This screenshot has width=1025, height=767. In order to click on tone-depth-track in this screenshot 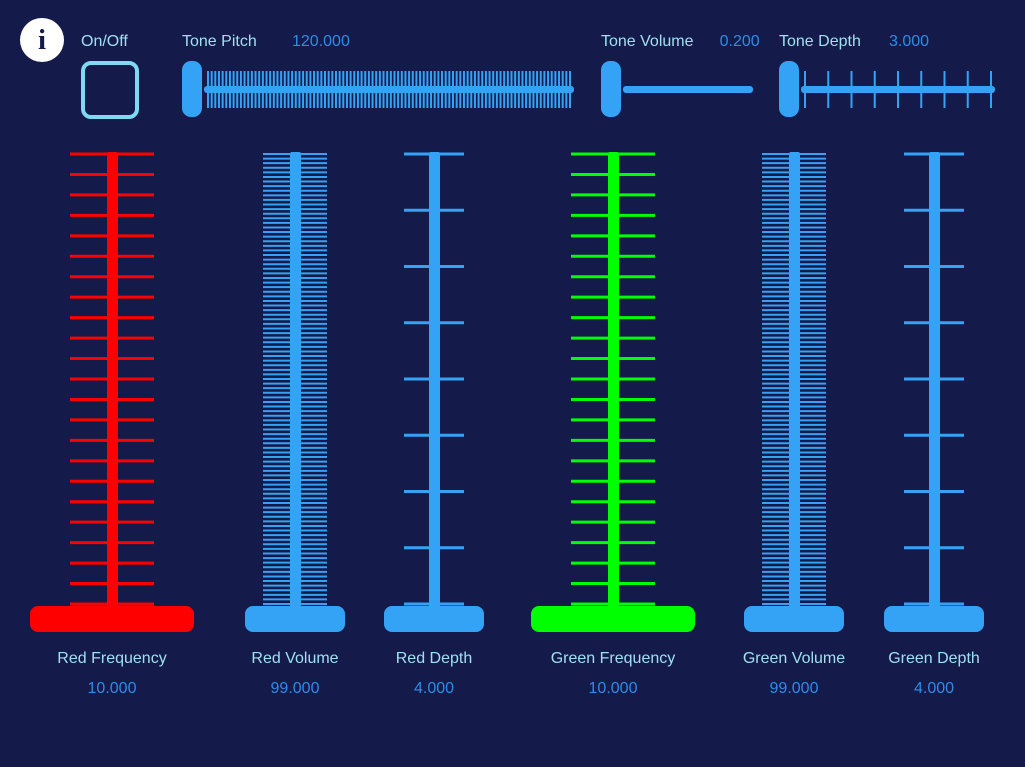, I will do `click(898, 89)`.